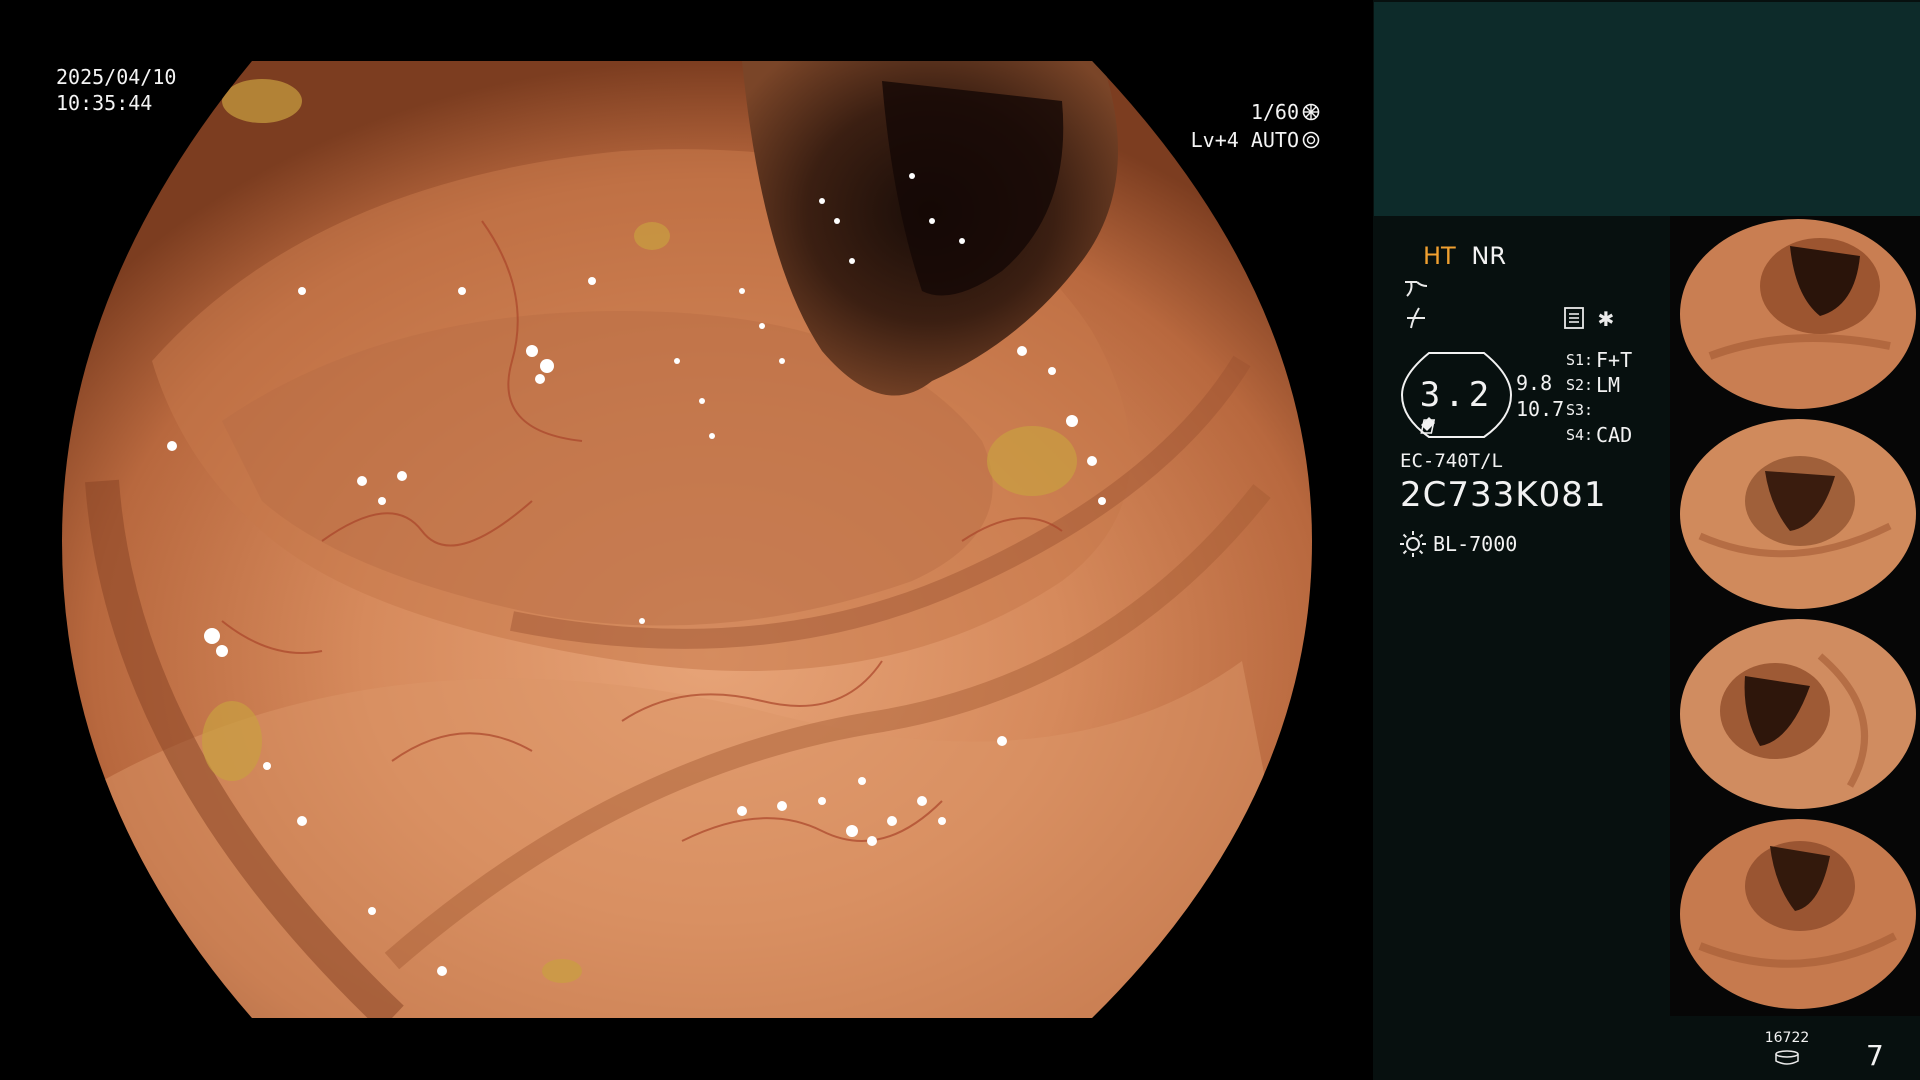 The width and height of the screenshot is (1920, 1080). I want to click on sun-icon, so click(1413, 544).